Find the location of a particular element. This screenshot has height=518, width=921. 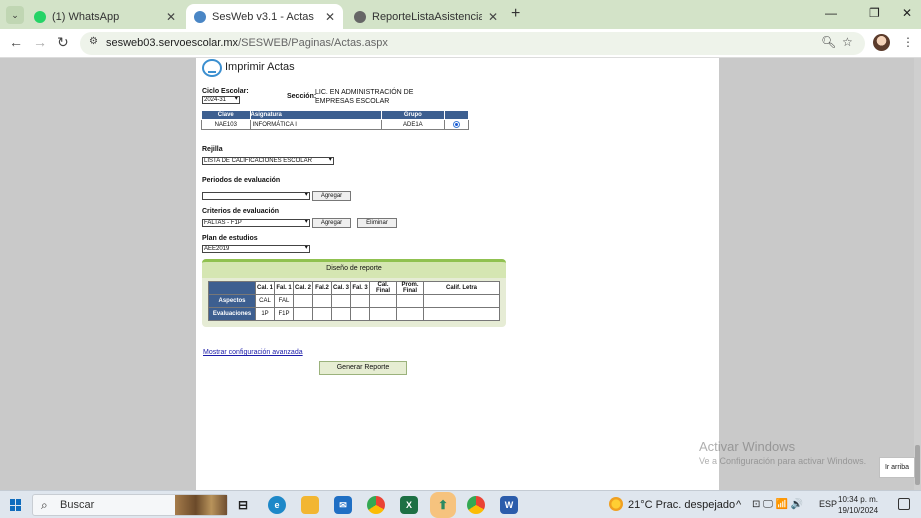

excel-icon: X is located at coordinates (409, 505).